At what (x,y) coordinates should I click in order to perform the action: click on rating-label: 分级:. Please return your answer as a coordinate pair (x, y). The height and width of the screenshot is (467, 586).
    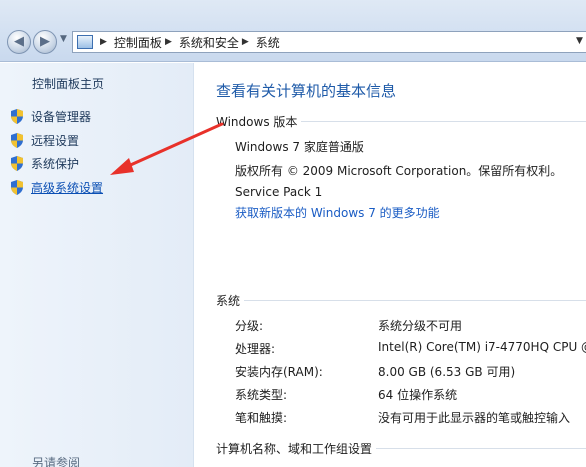
    Looking at the image, I should click on (249, 326).